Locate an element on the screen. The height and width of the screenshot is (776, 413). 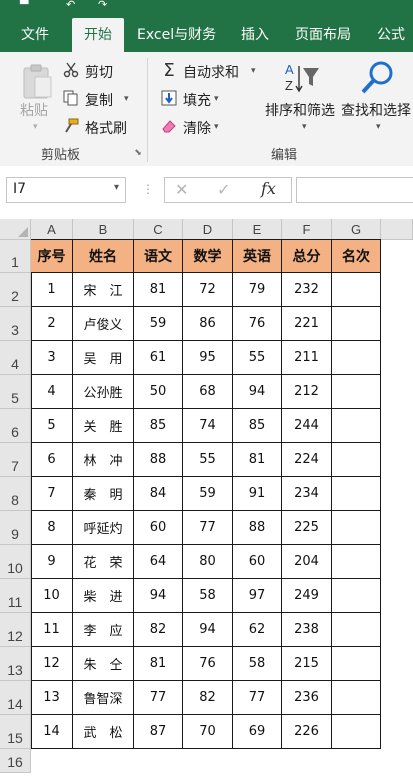
table-cell: 55 is located at coordinates (208, 460).